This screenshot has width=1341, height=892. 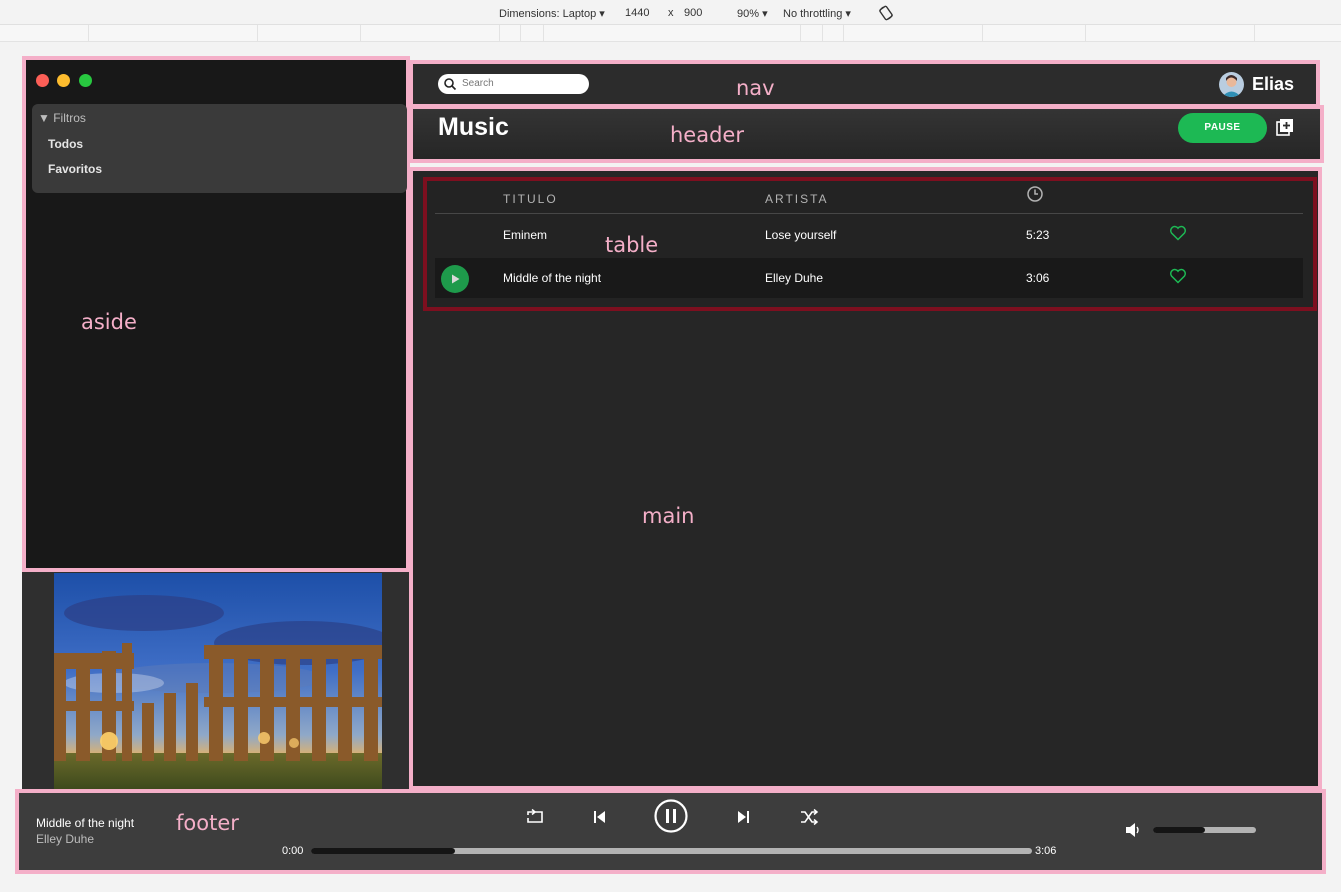 What do you see at coordinates (1038, 235) in the screenshot?
I see `row-duration: 5:23` at bounding box center [1038, 235].